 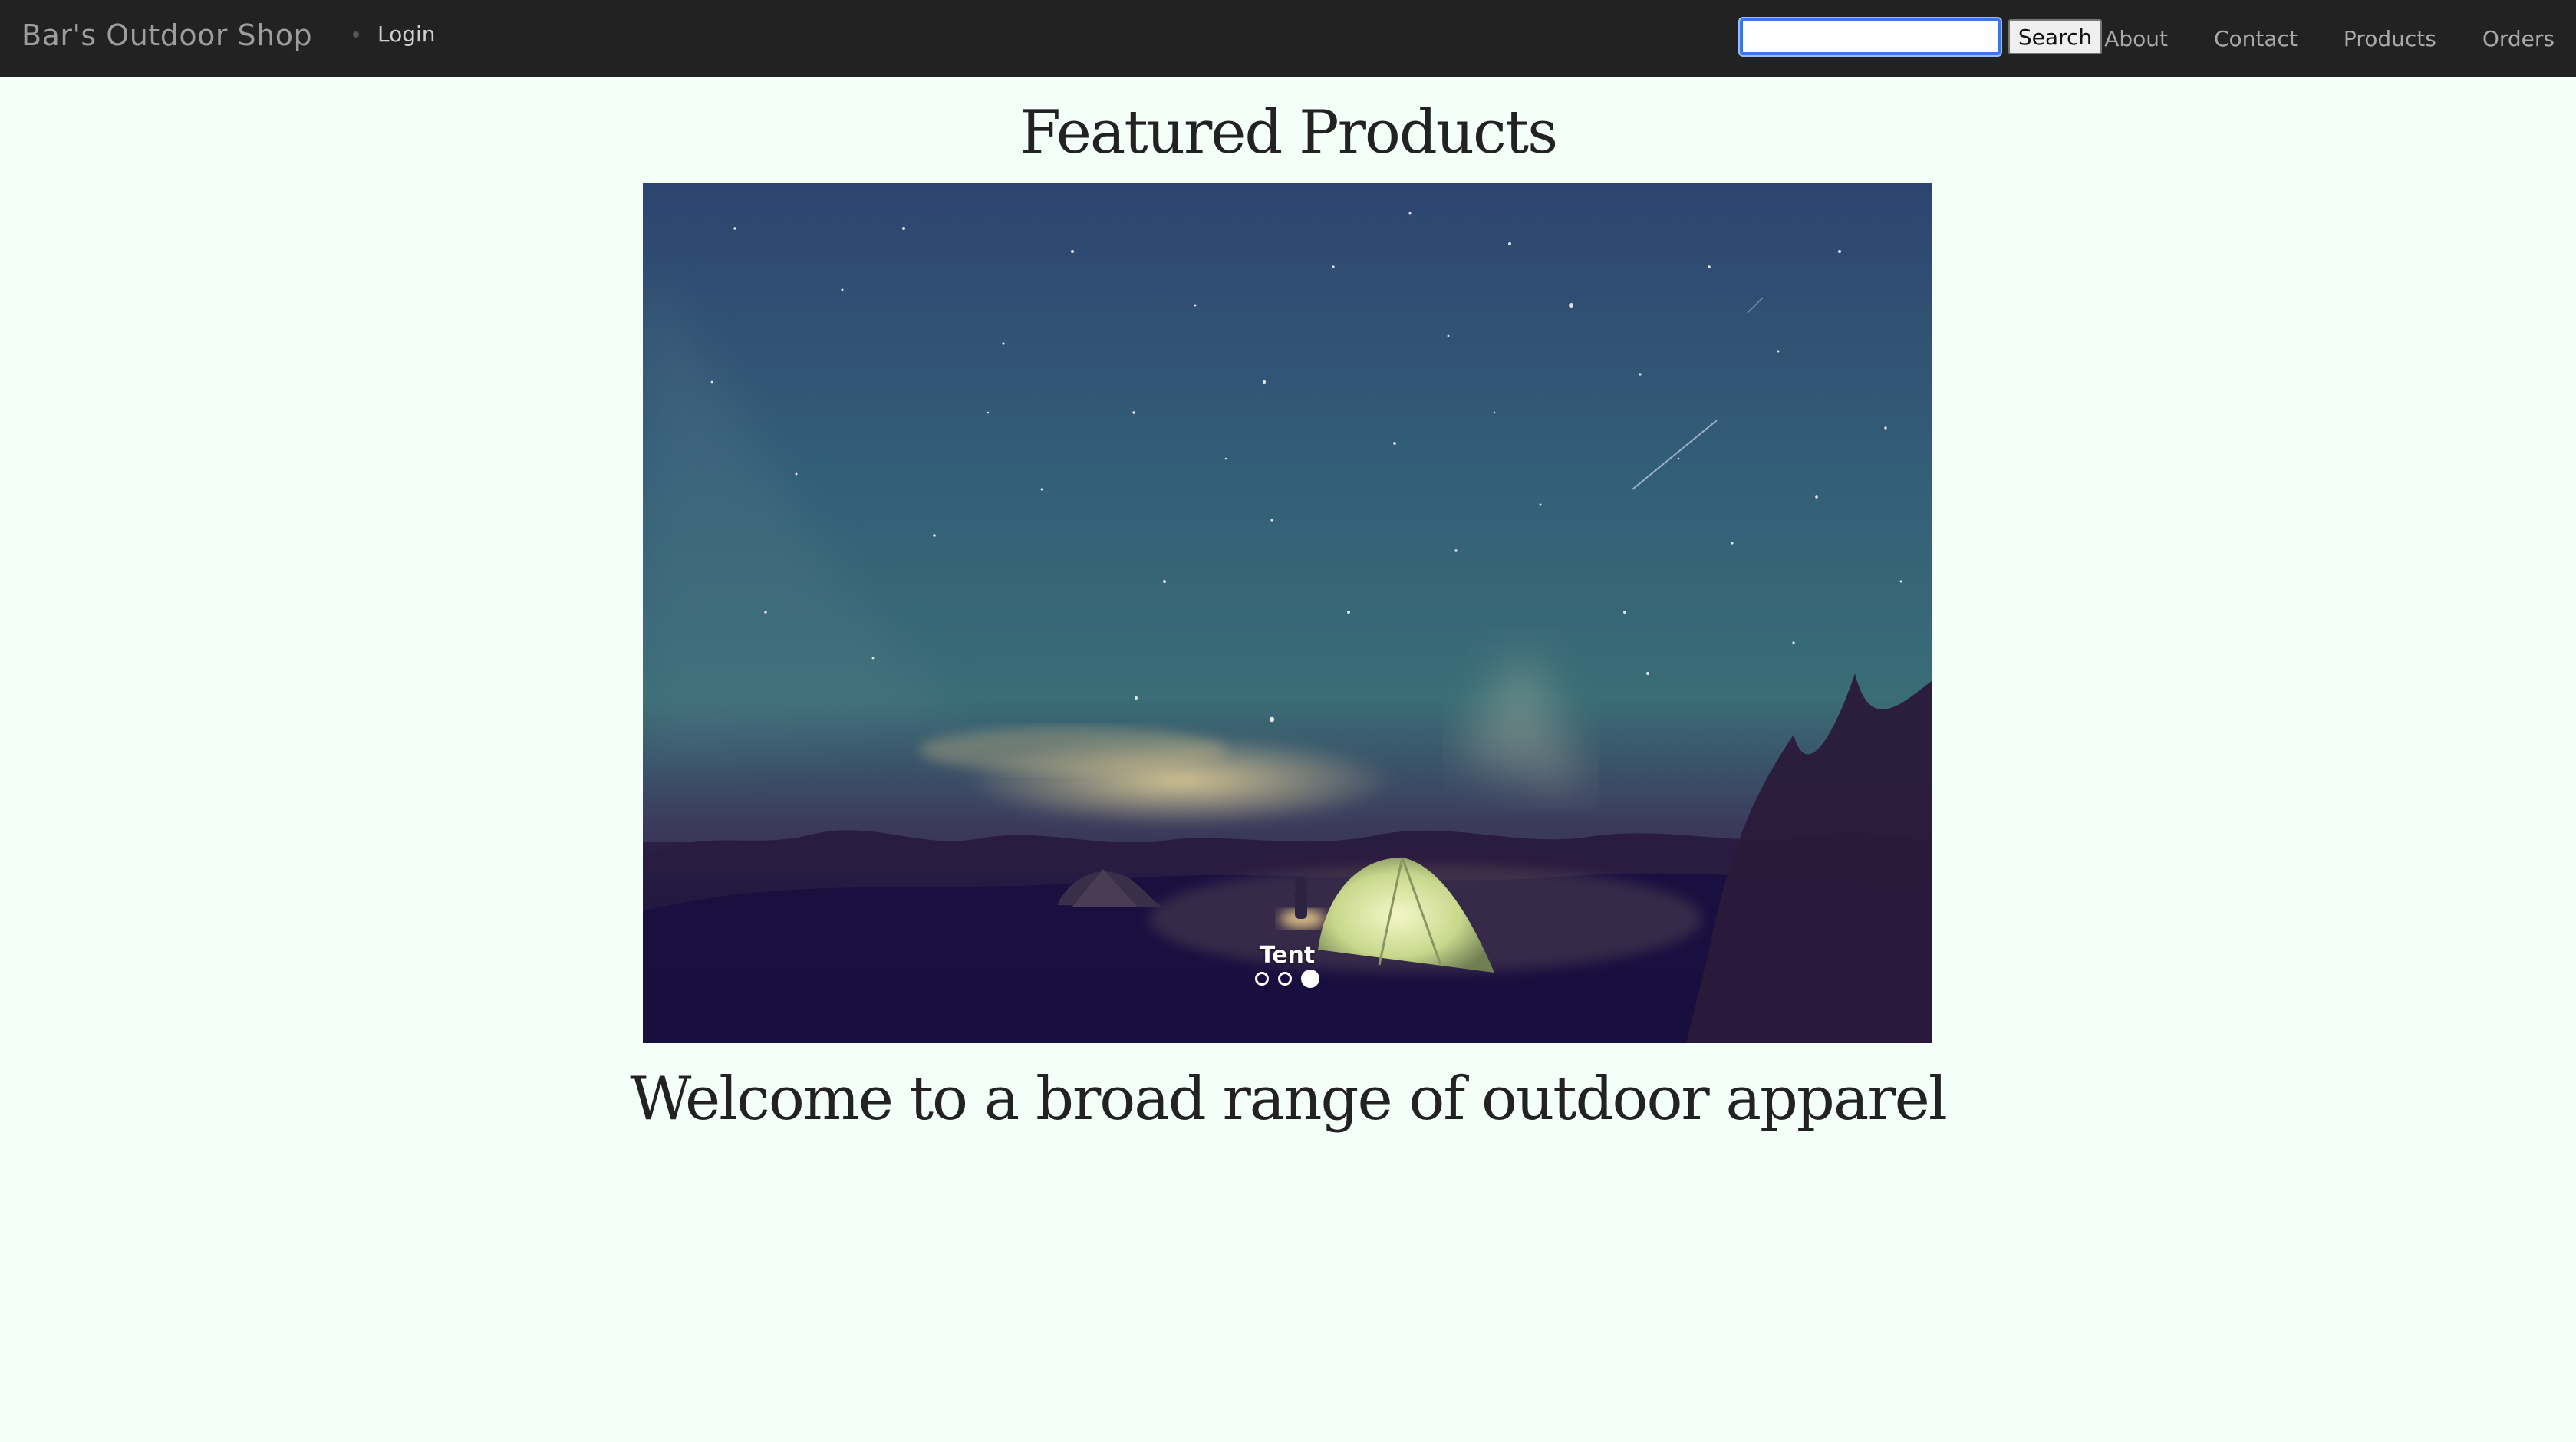 I want to click on carousel-caption: Tent, so click(x=1287, y=956).